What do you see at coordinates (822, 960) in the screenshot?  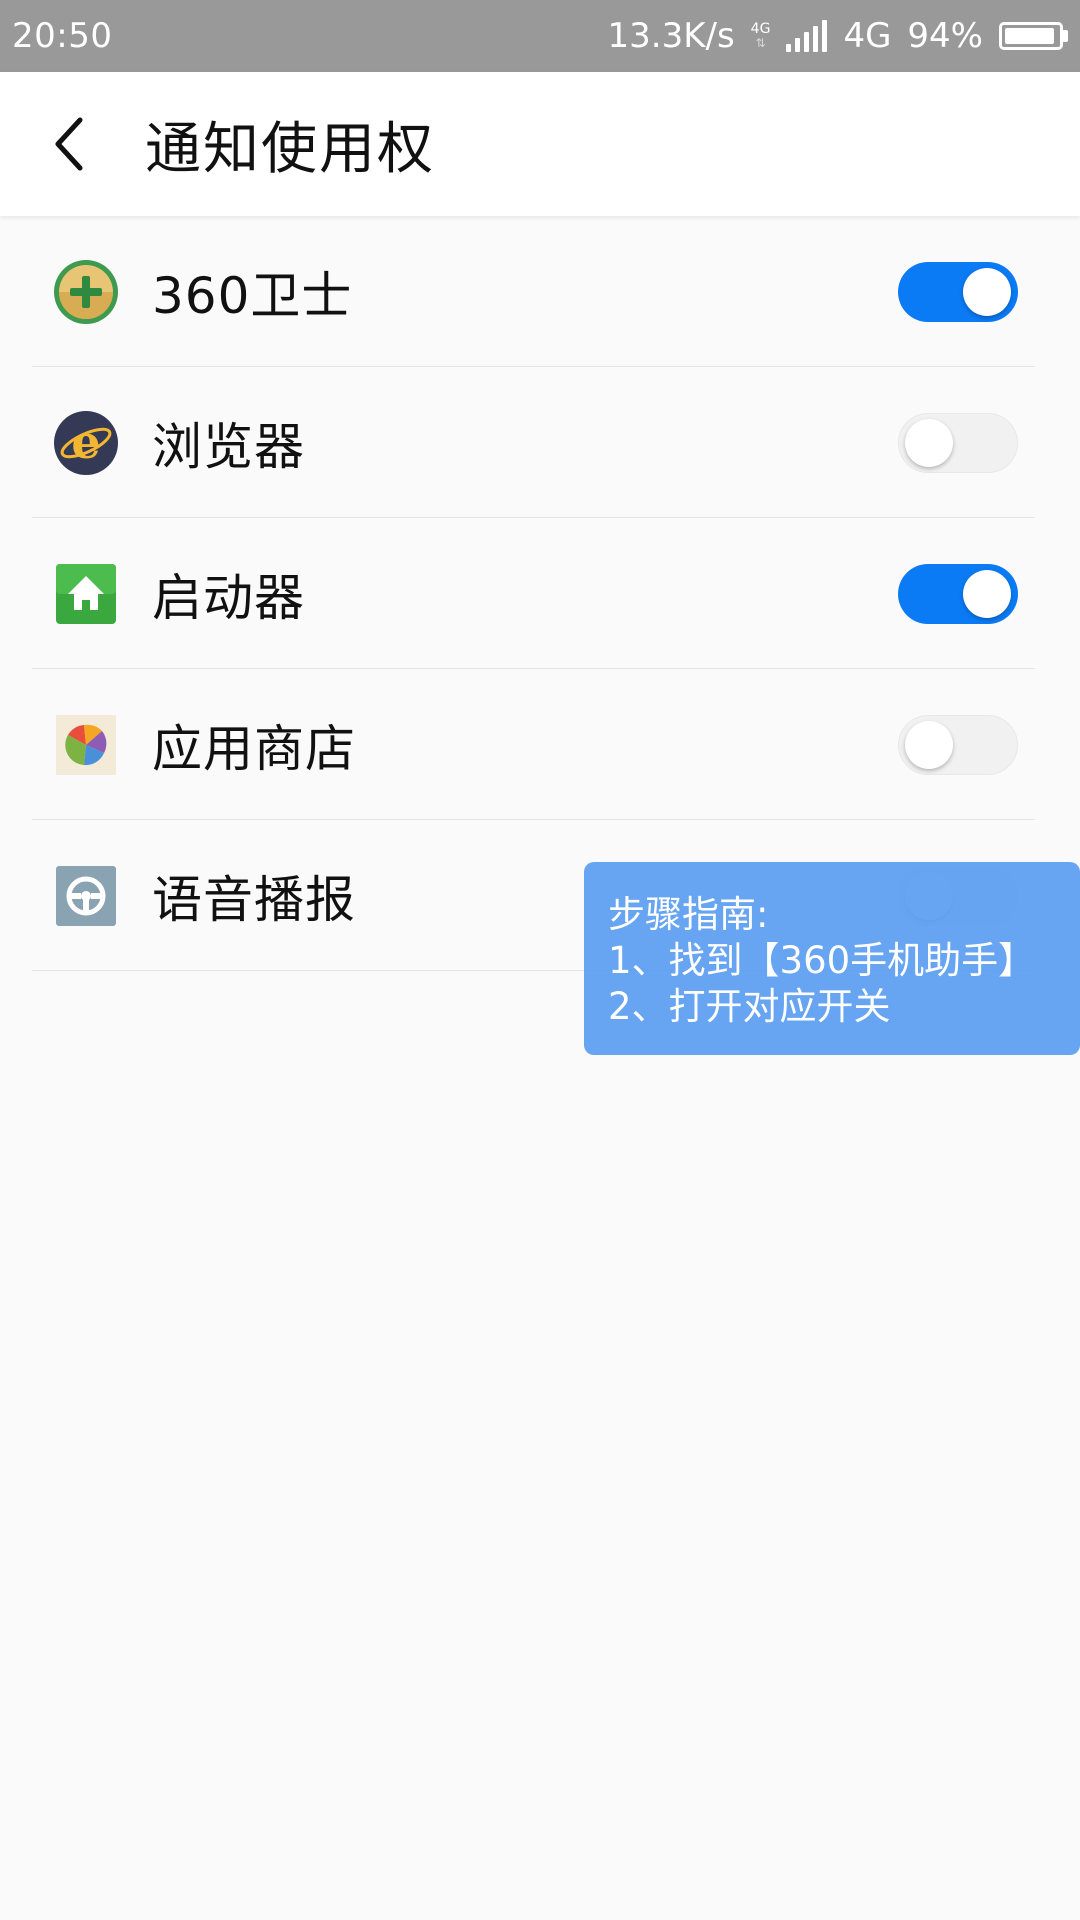 I see `guide-step-1: 1、找到【360手机助手】` at bounding box center [822, 960].